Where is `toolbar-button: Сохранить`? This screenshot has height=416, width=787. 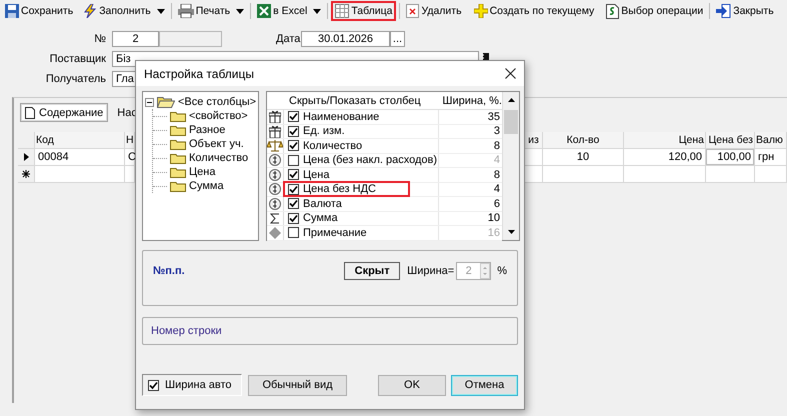
toolbar-button: Сохранить is located at coordinates (39, 11).